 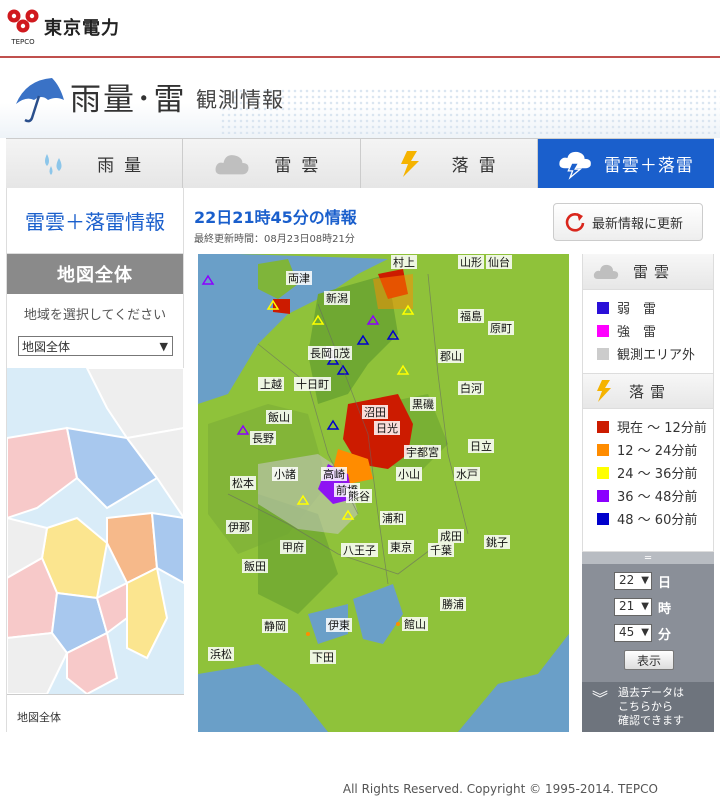 What do you see at coordinates (359, 496) in the screenshot?
I see `svg-text: 熊谷` at bounding box center [359, 496].